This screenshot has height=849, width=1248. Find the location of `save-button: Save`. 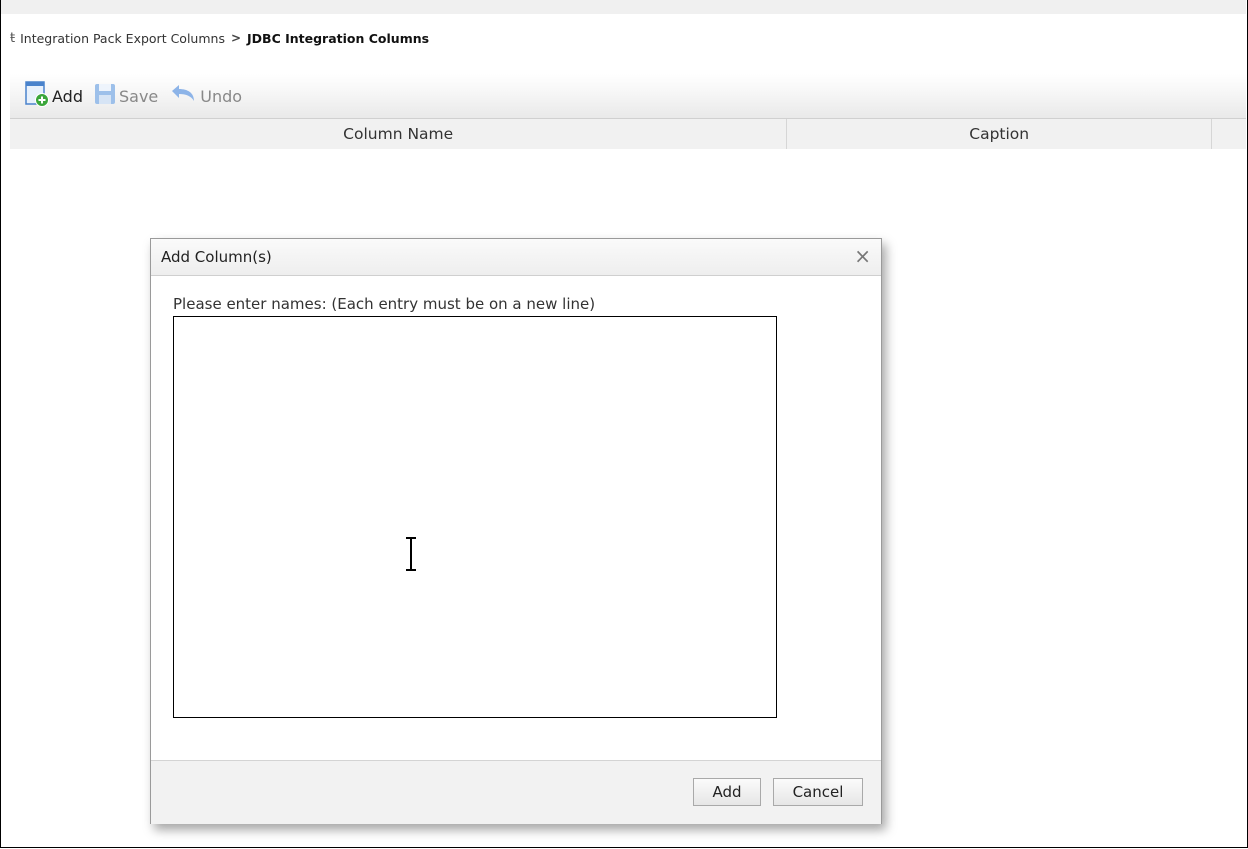

save-button: Save is located at coordinates (125, 96).